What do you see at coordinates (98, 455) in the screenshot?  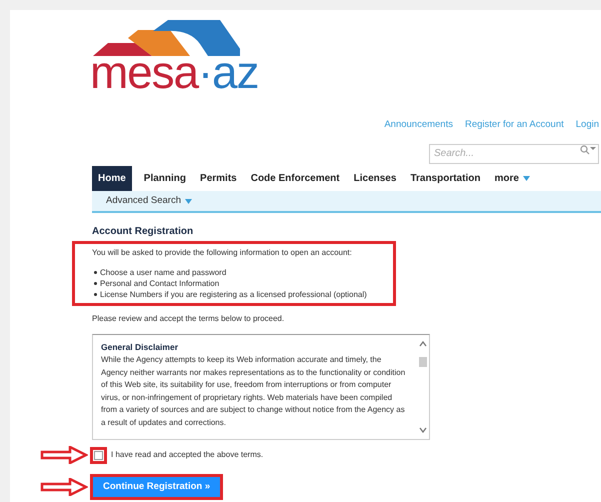 I see `accept-checkbox` at bounding box center [98, 455].